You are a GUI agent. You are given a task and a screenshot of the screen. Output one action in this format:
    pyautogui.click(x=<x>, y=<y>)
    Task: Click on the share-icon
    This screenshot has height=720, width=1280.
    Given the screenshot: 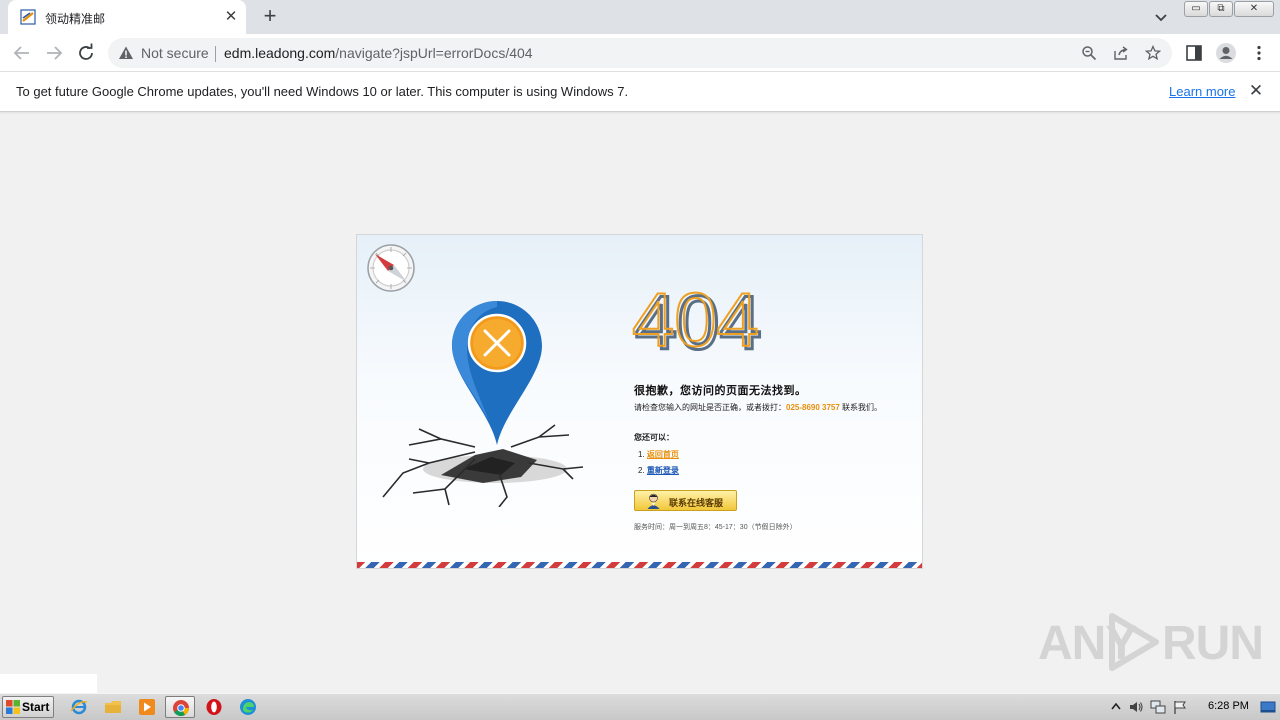 What is the action you would take?
    pyautogui.click(x=1121, y=53)
    